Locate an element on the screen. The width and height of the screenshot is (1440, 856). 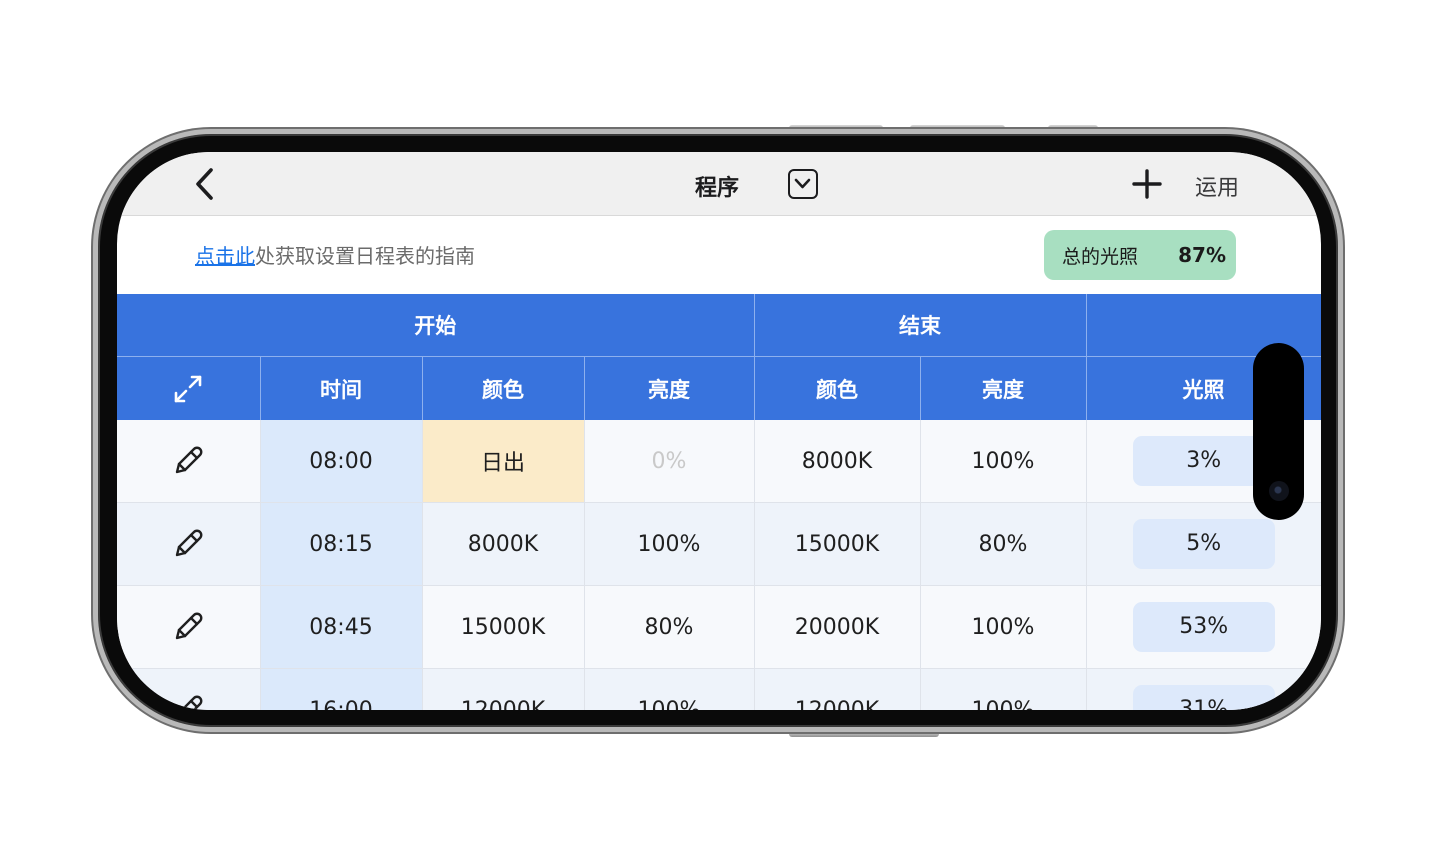
chevron-down-icon is located at coordinates (802, 183).